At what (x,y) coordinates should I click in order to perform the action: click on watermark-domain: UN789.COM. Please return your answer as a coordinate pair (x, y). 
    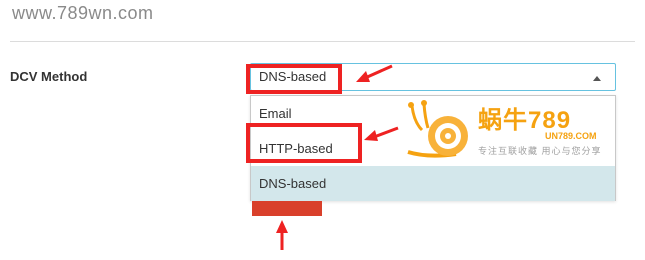
    Looking at the image, I should click on (571, 136).